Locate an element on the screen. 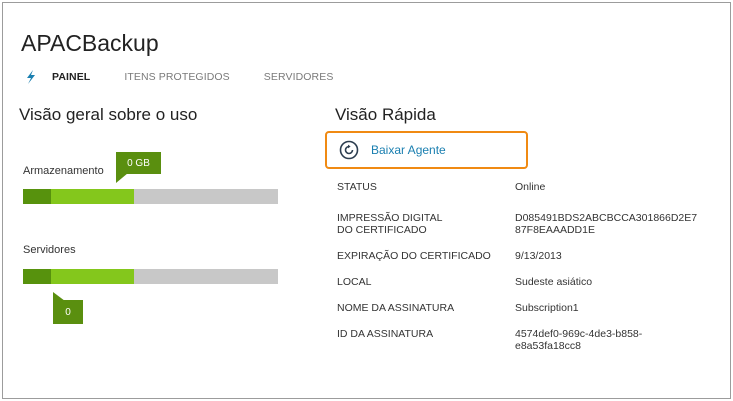  info-value: Sudeste asiático is located at coordinates (554, 282).